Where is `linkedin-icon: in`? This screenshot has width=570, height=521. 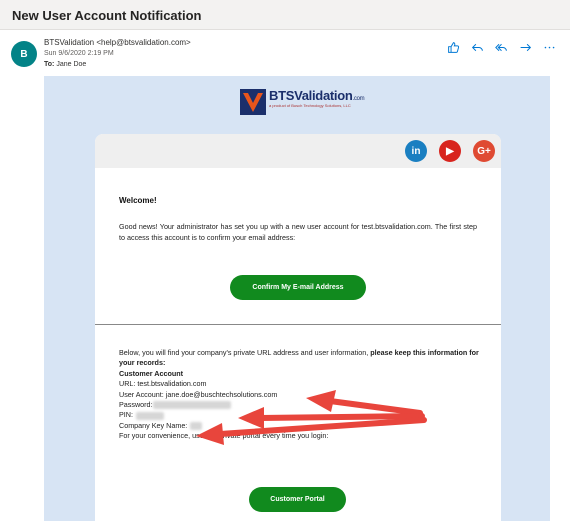
linkedin-icon: in is located at coordinates (416, 151).